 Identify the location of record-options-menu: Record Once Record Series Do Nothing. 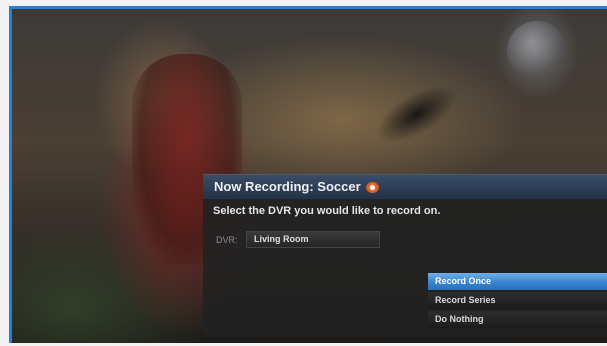
(517, 301).